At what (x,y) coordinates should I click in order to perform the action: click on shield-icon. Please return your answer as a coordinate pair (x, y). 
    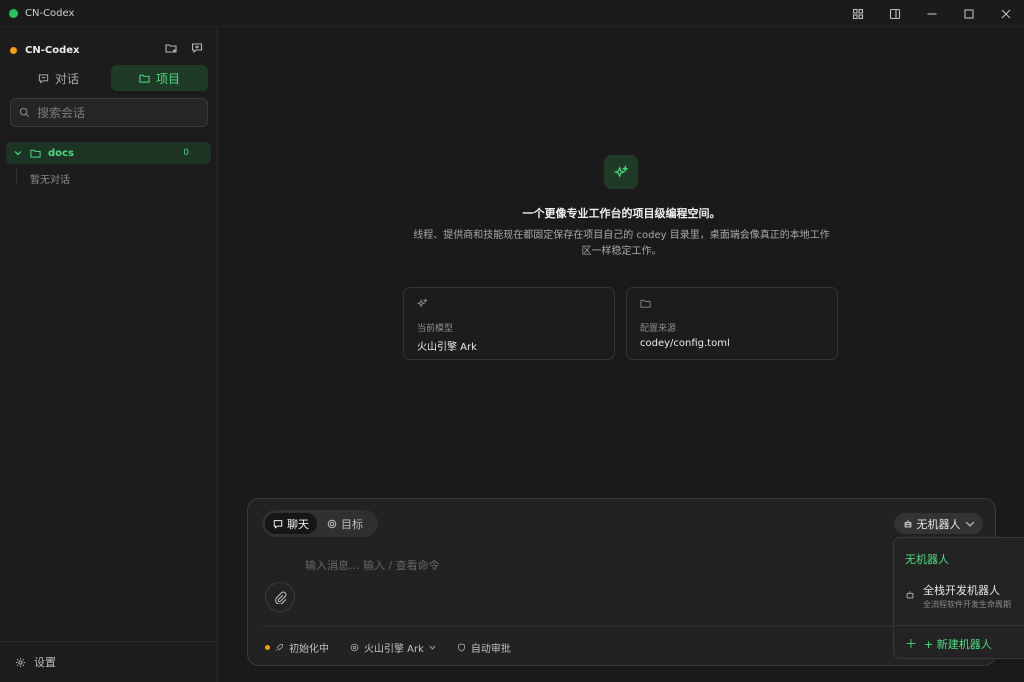
    Looking at the image, I should click on (461, 647).